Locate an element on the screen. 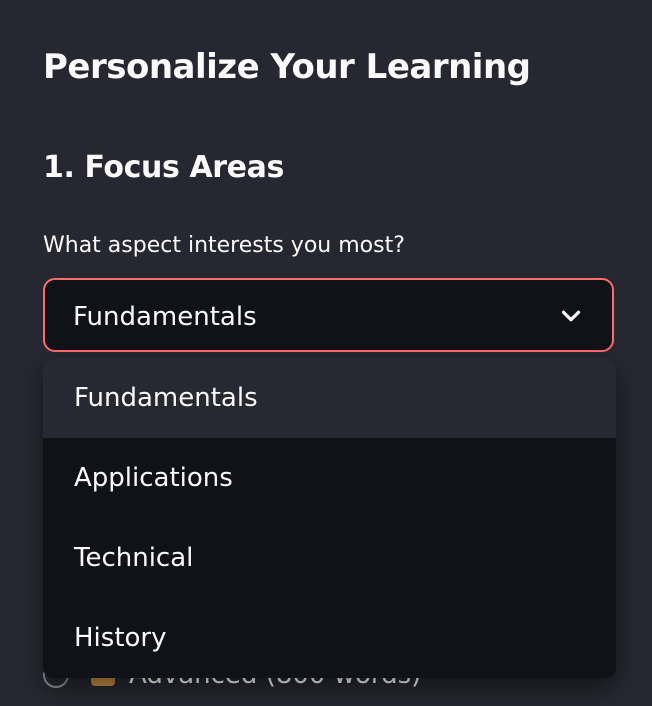  chevron-down-icon is located at coordinates (571, 316).